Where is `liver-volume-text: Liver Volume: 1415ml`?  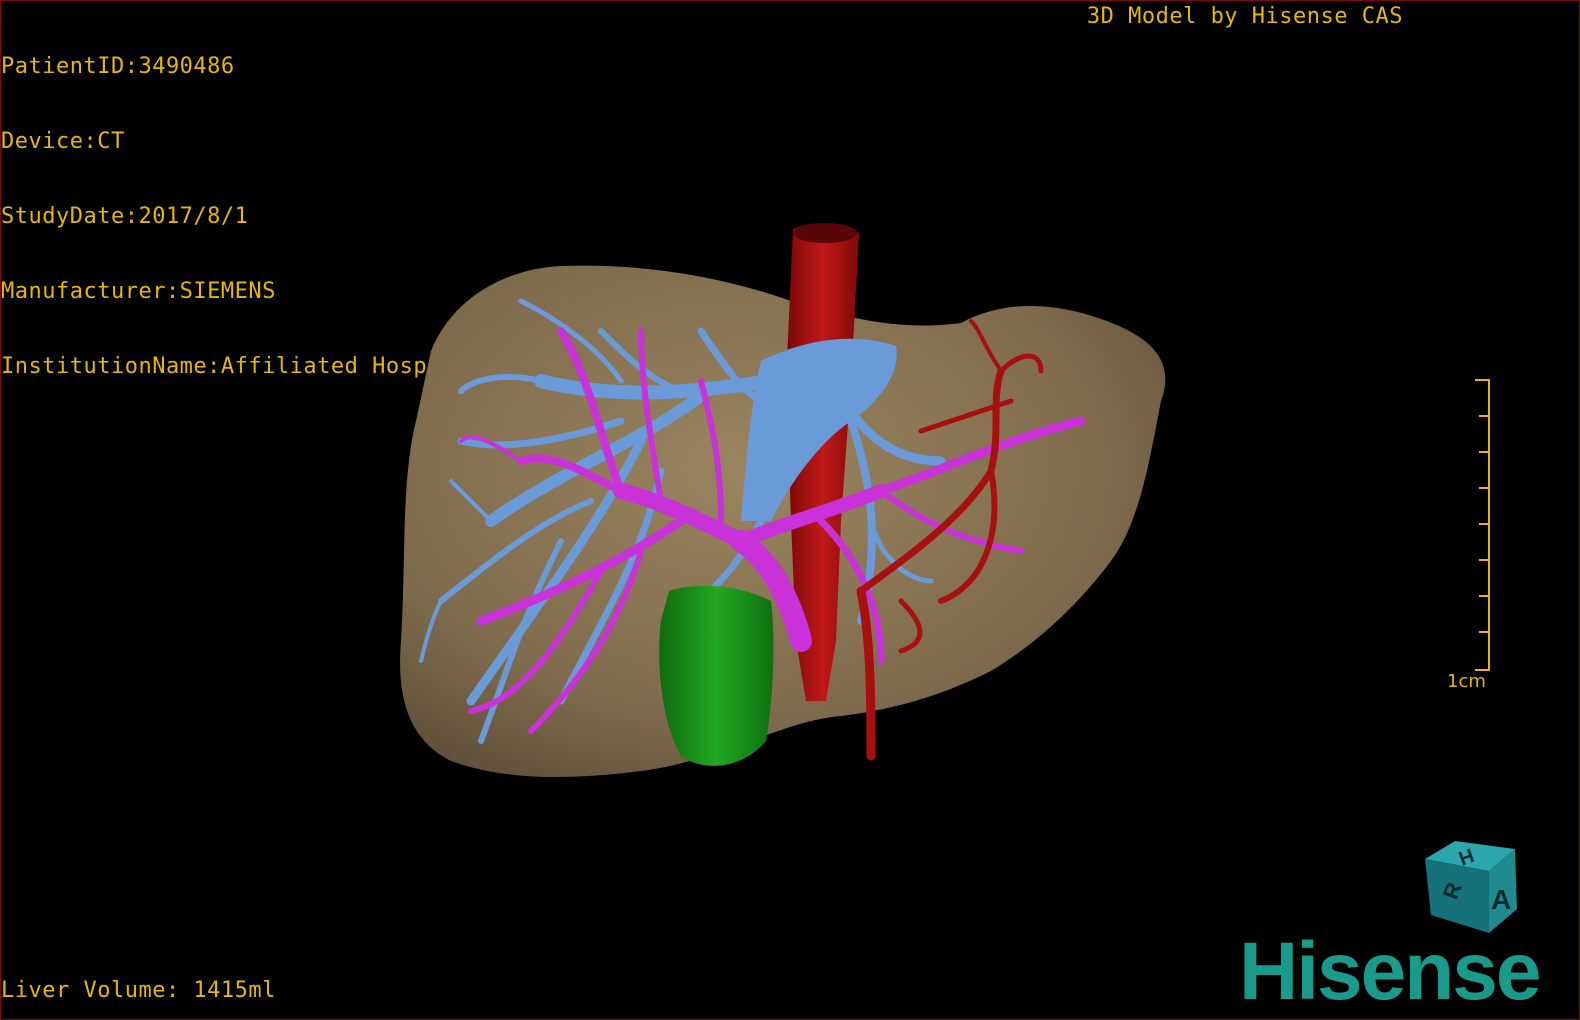 liver-volume-text: Liver Volume: 1415ml is located at coordinates (138, 990).